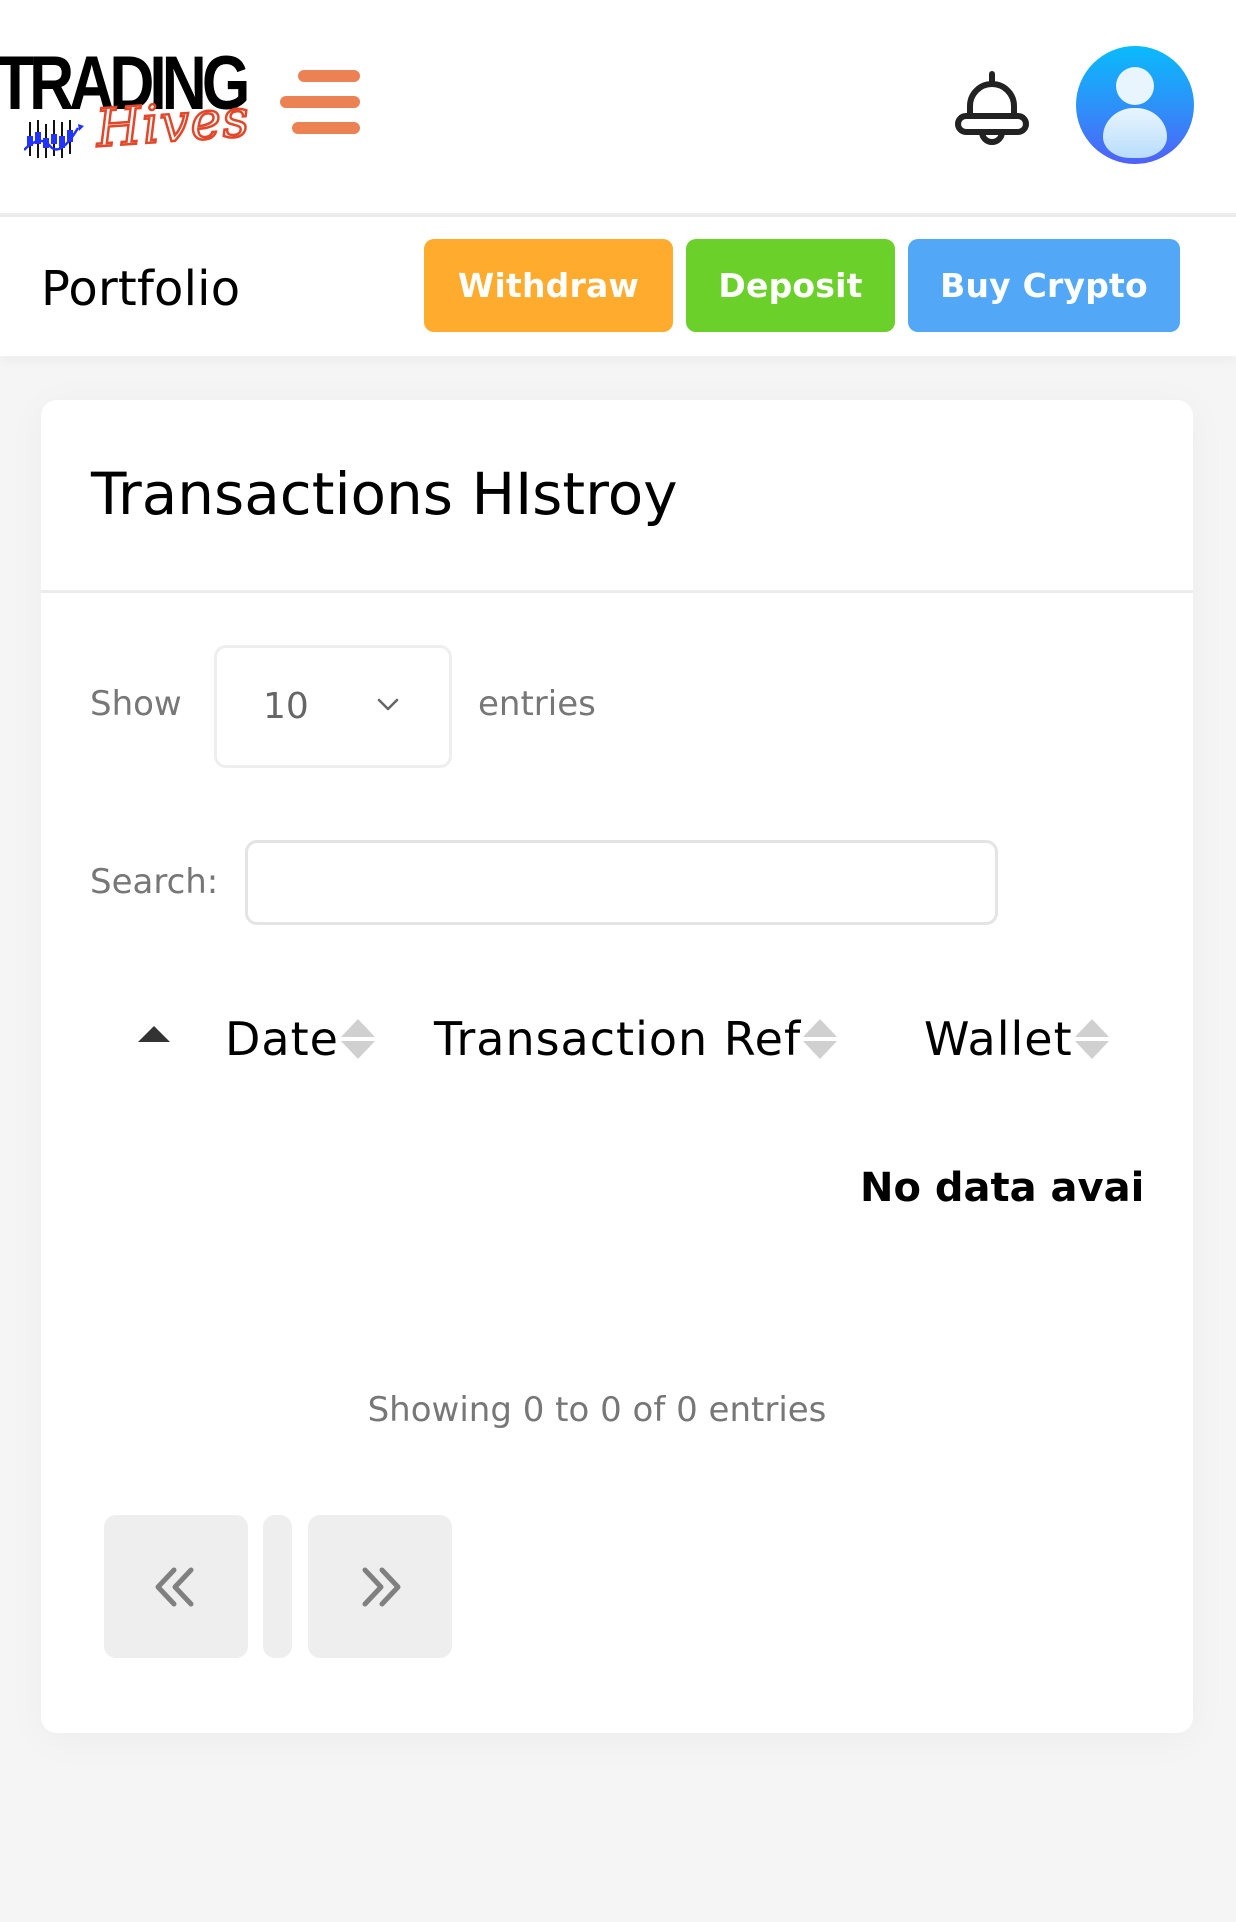 The width and height of the screenshot is (1236, 1922). I want to click on next-page-button, so click(380, 1586).